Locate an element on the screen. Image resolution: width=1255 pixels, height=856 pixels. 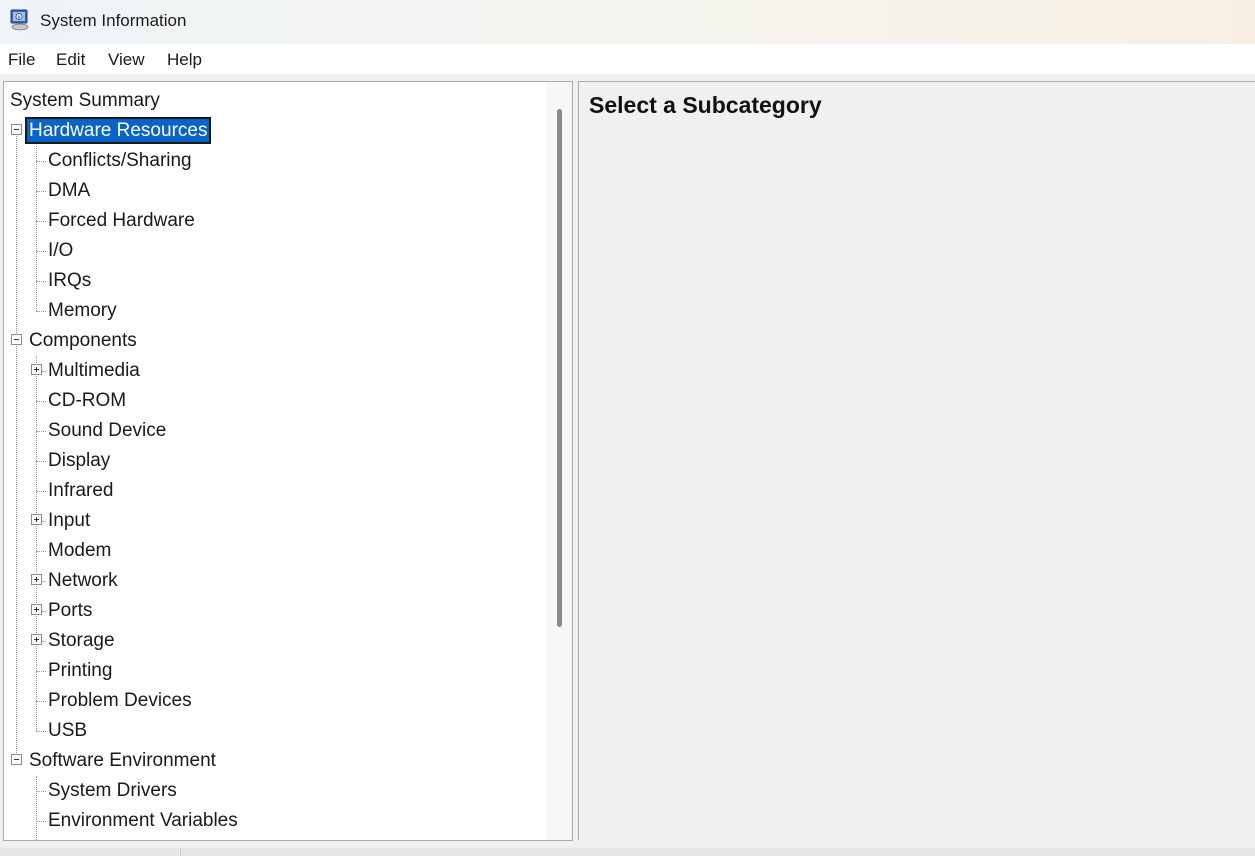
tree-item-software-environment: Software Environment is located at coordinates (122, 761).